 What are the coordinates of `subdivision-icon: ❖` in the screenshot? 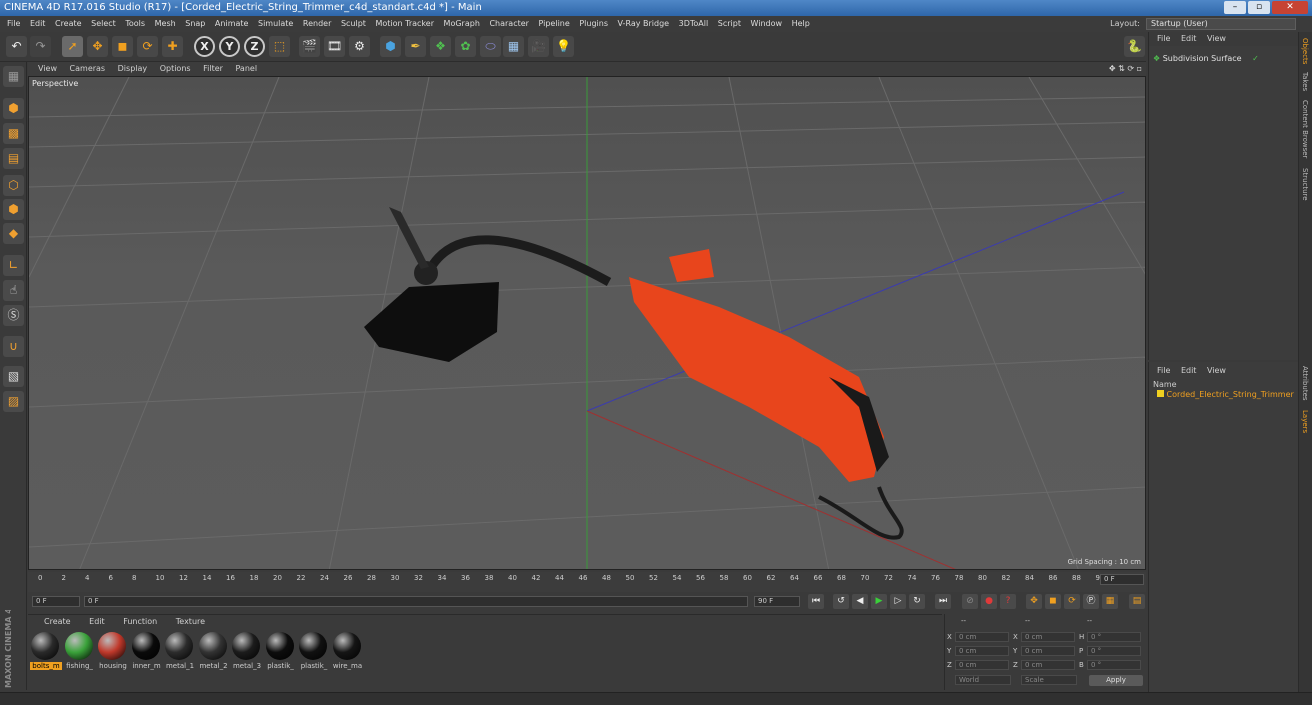 It's located at (440, 46).